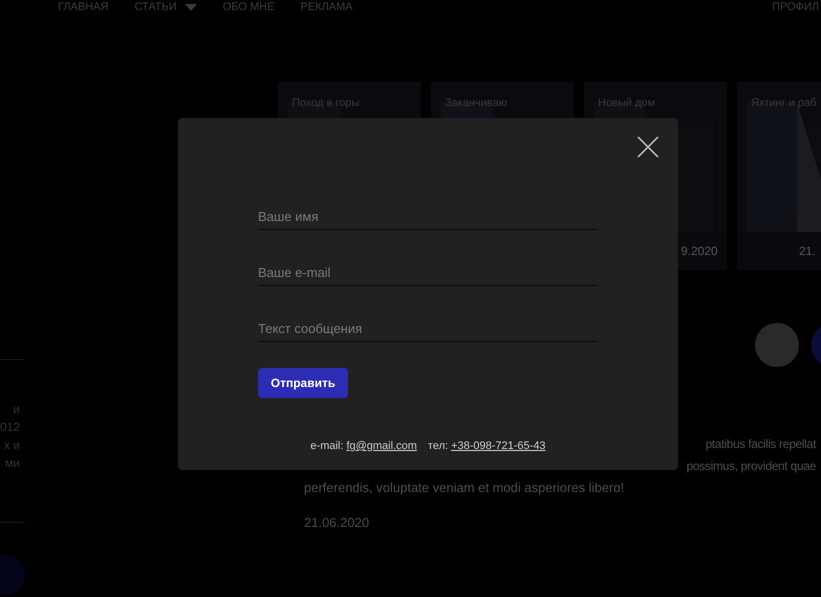 The width and height of the screenshot is (821, 597). What do you see at coordinates (751, 466) in the screenshot?
I see `article-text: possimus, provident quae` at bounding box center [751, 466].